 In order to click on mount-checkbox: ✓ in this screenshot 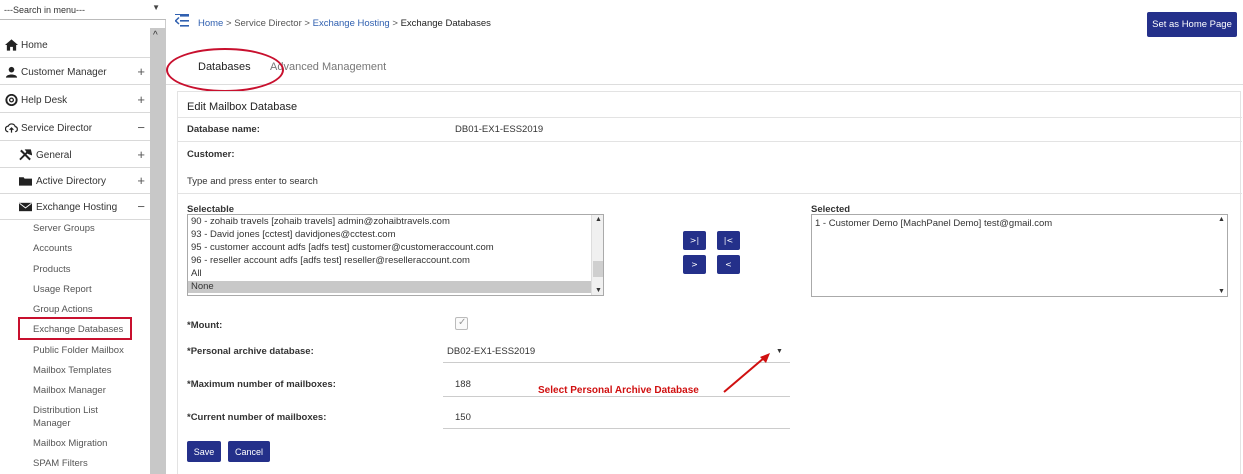, I will do `click(461, 323)`.